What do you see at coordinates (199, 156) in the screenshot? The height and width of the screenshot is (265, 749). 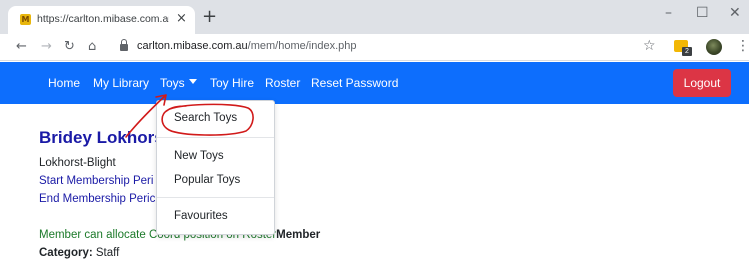 I see `menu-item-new-toys: New Toys` at bounding box center [199, 156].